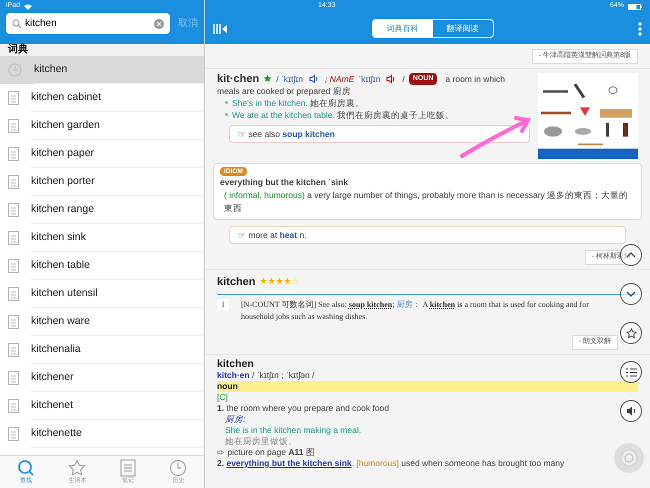  Describe the element at coordinates (236, 282) in the screenshot. I see `collins-headword: kitchen` at that location.